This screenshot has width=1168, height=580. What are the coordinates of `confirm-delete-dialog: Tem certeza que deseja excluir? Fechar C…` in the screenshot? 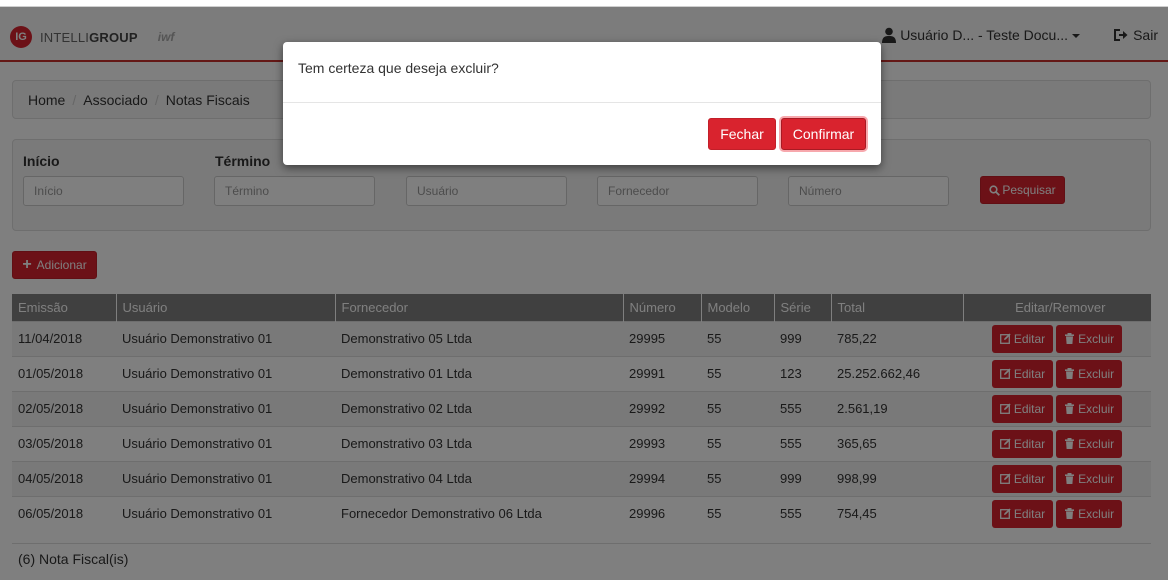 It's located at (582, 103).